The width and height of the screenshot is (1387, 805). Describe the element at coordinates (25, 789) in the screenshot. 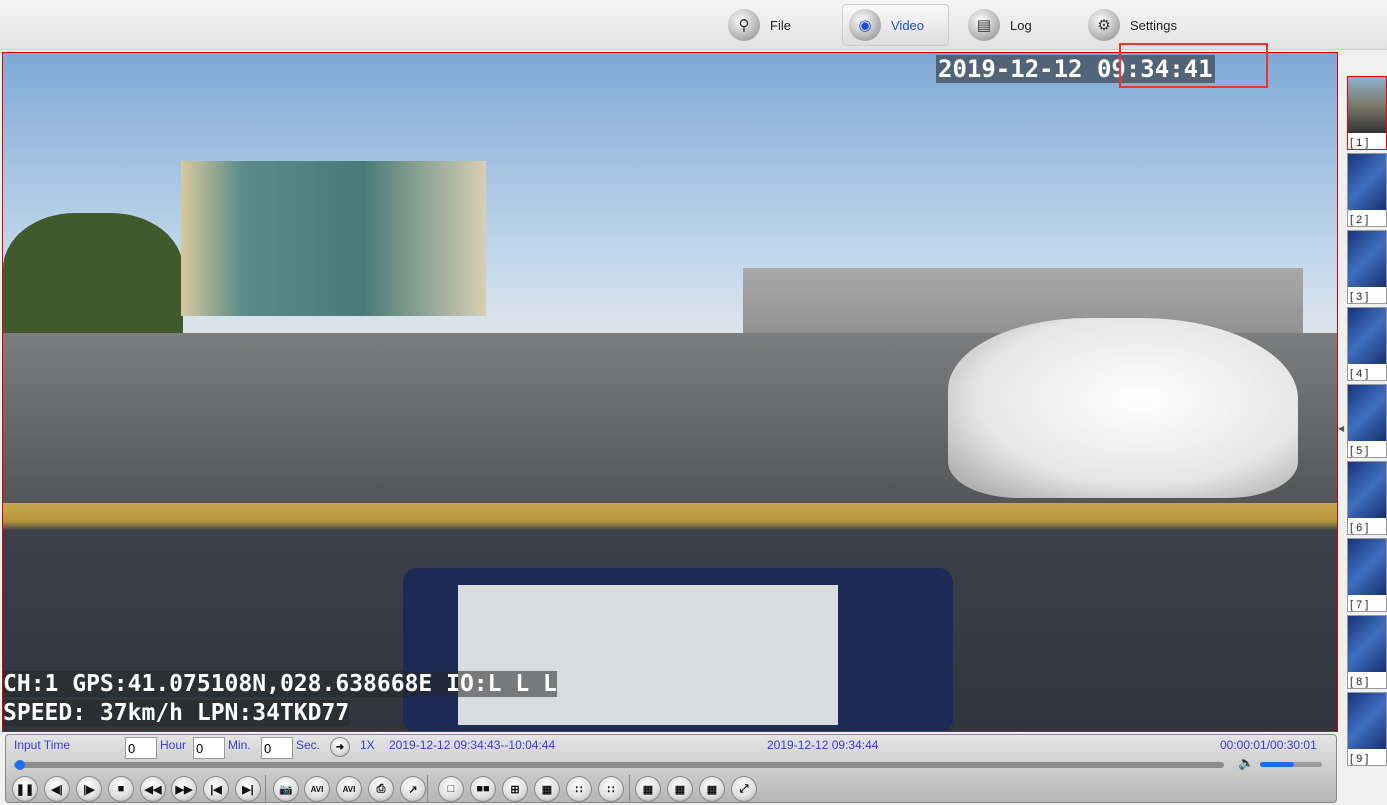

I see `pause-button: ❚❚` at that location.